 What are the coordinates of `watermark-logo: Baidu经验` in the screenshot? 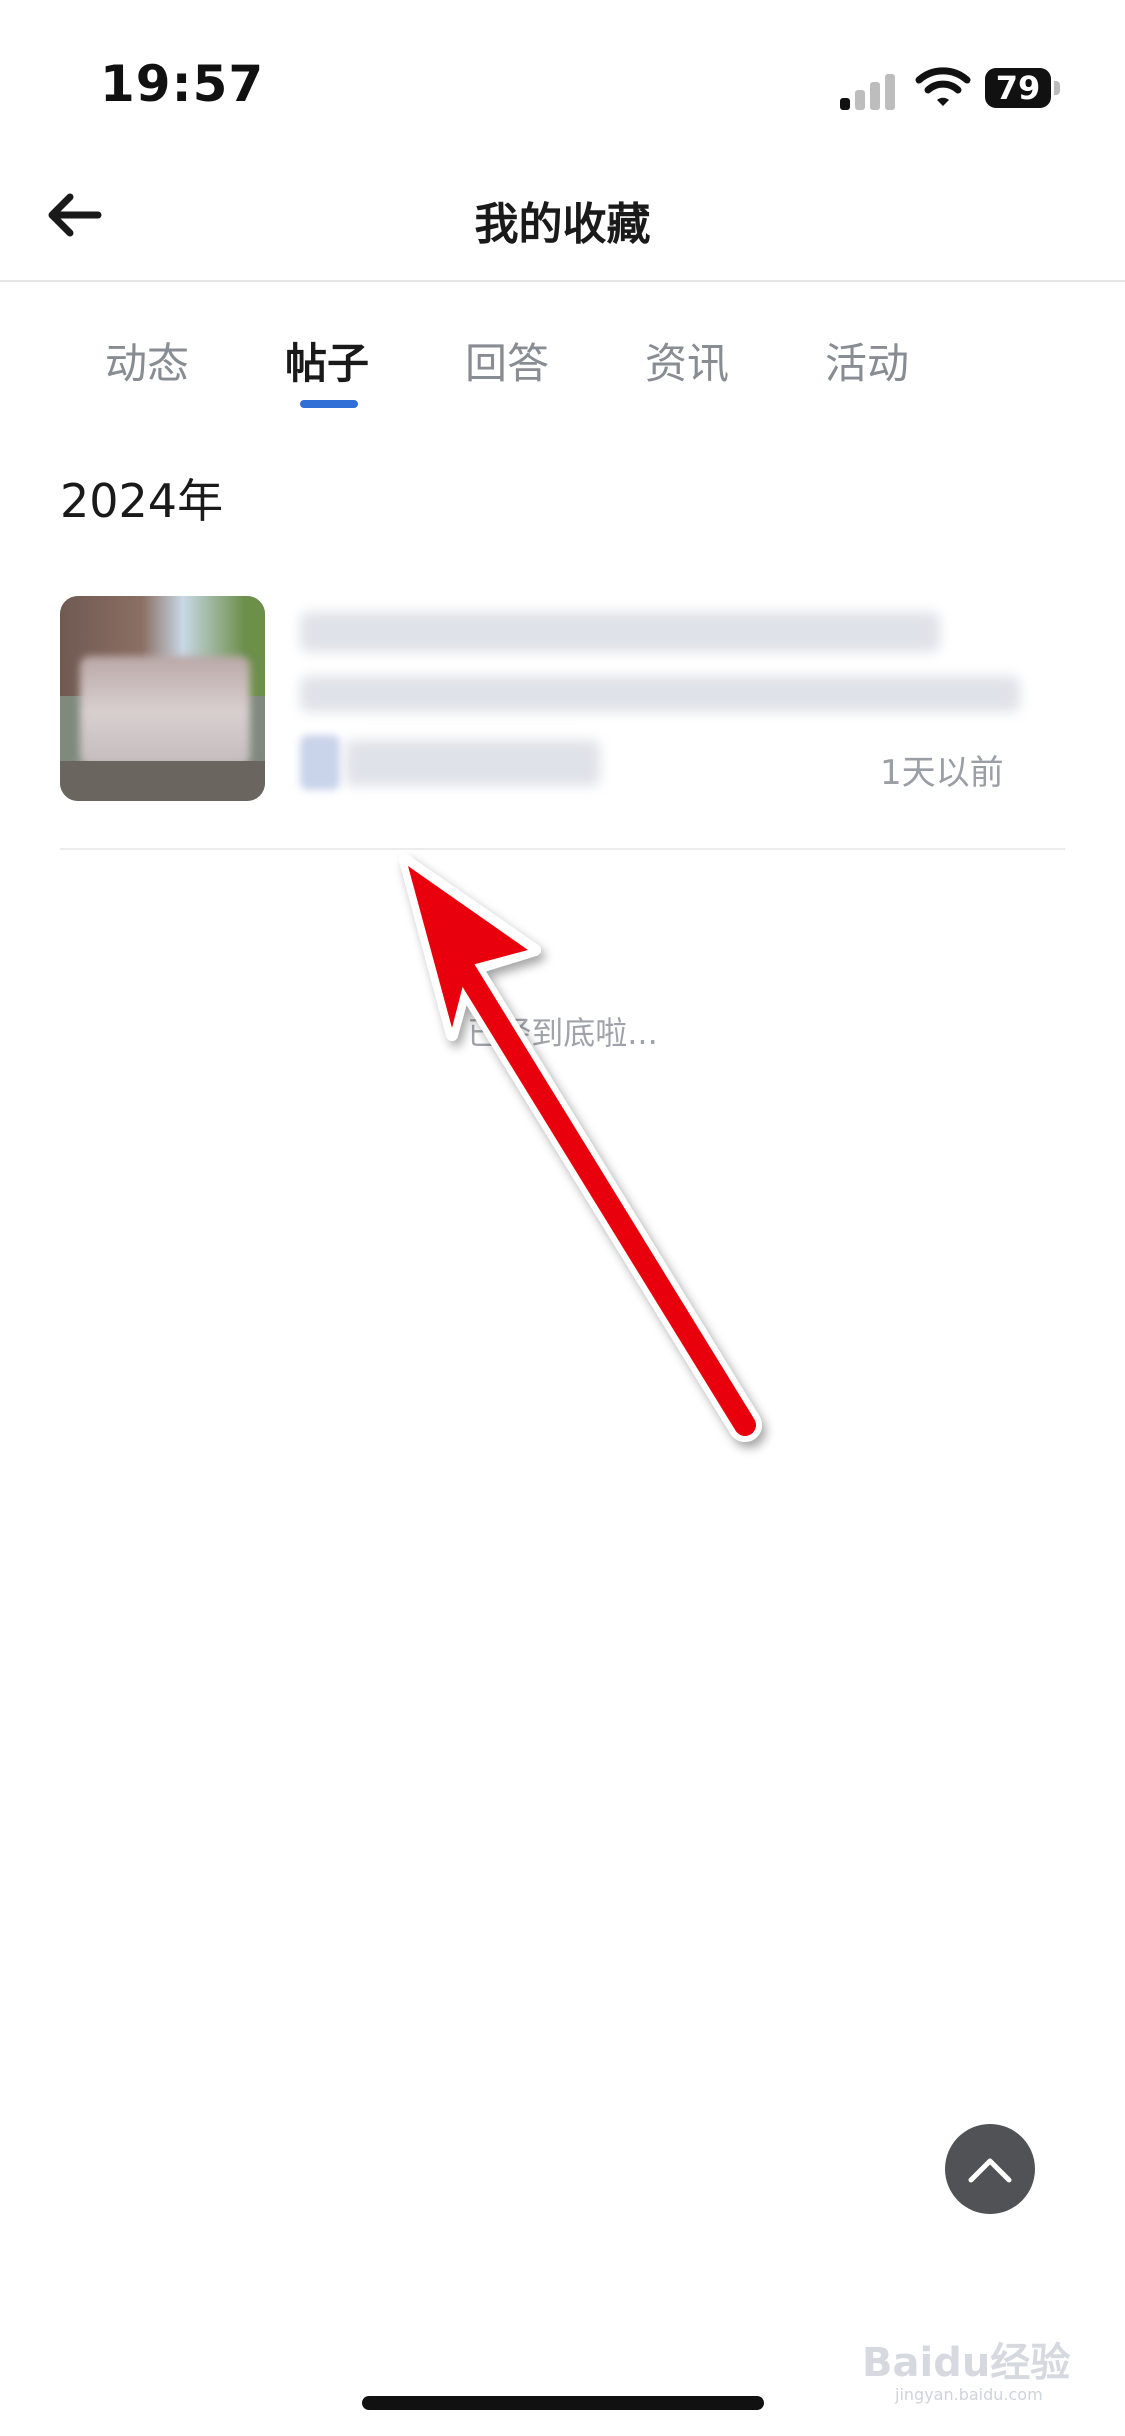 It's located at (966, 2363).